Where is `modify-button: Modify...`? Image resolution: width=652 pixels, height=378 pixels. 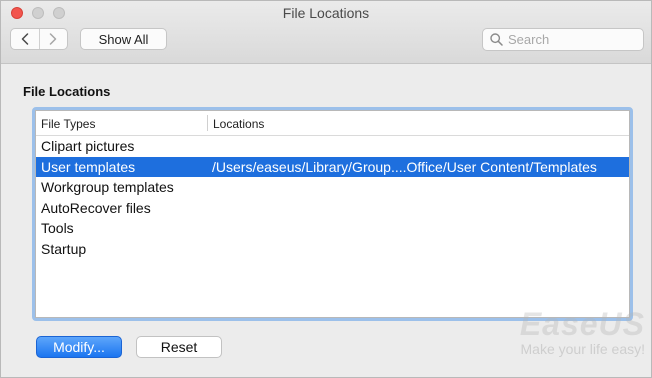
modify-button: Modify... is located at coordinates (79, 347).